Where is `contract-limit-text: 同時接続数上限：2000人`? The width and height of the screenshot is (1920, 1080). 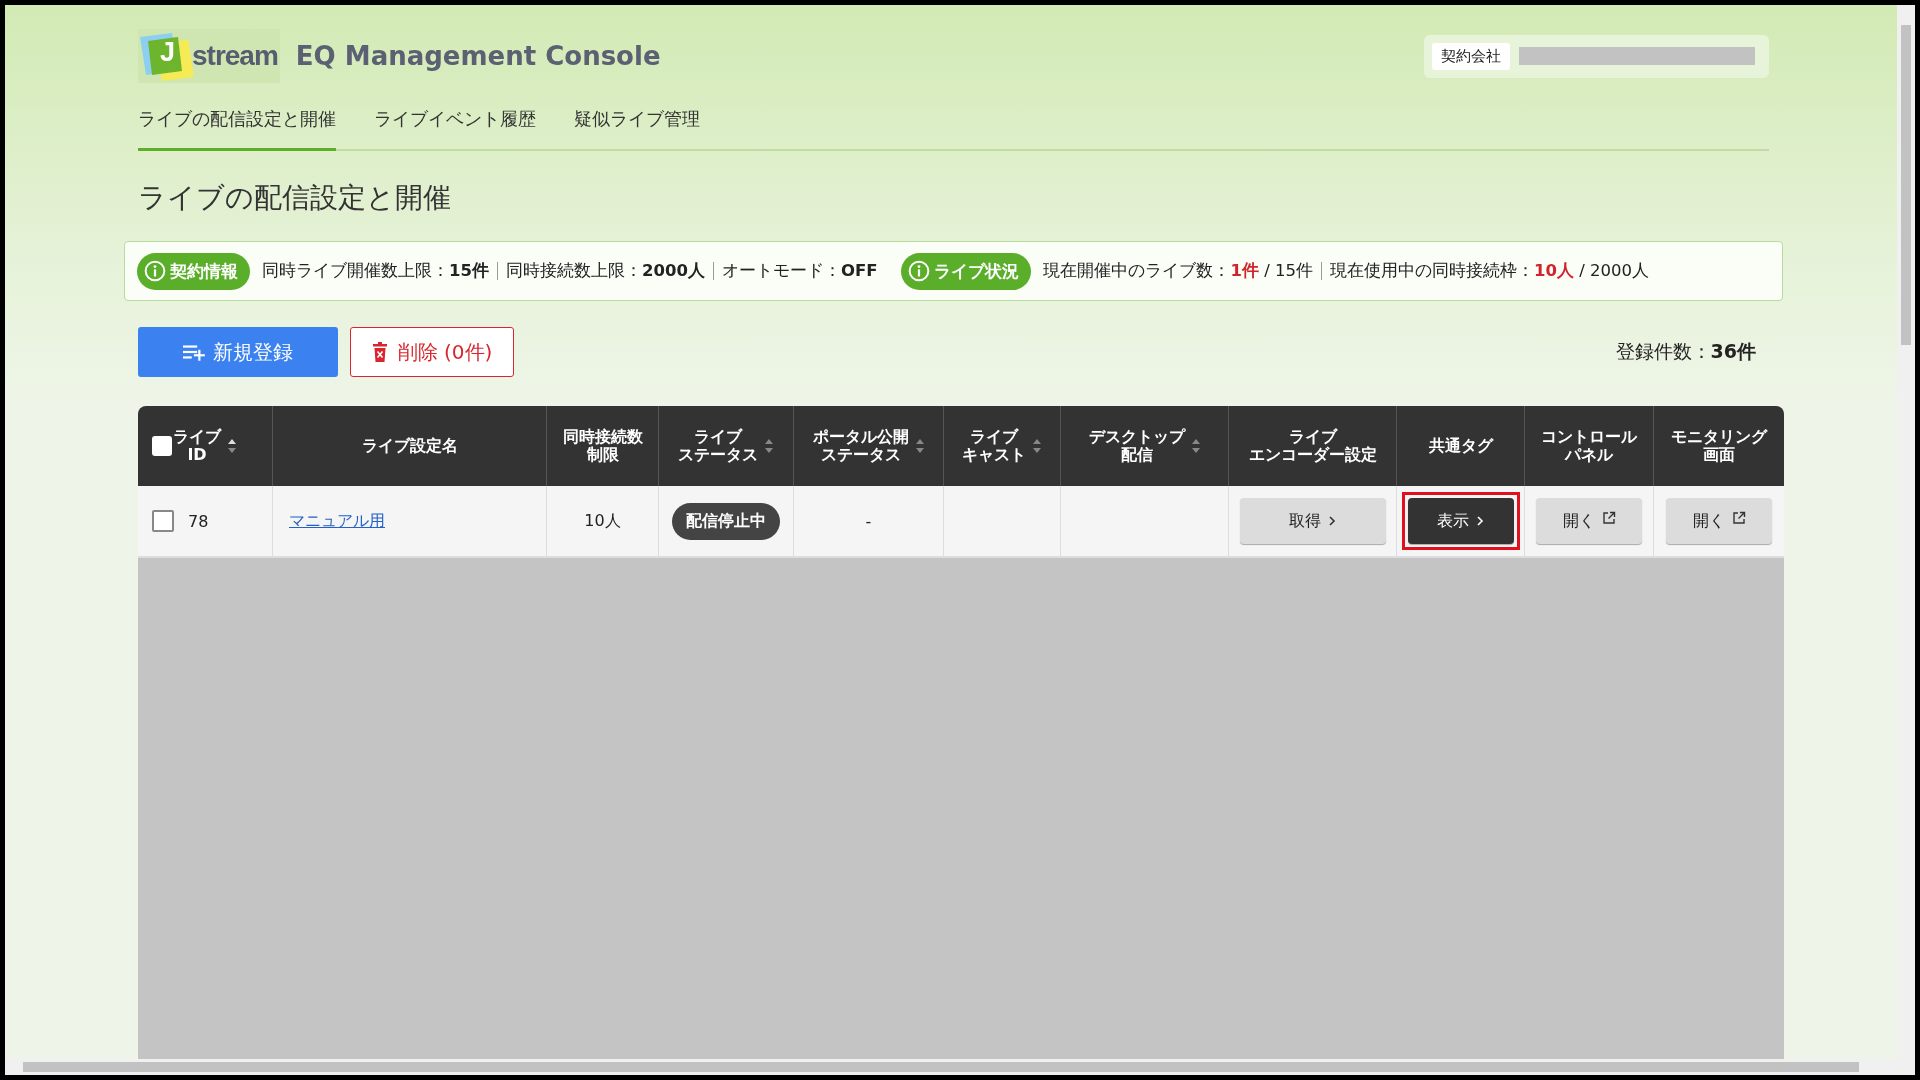
contract-limit-text: 同時接続数上限：2000人 is located at coordinates (605, 271).